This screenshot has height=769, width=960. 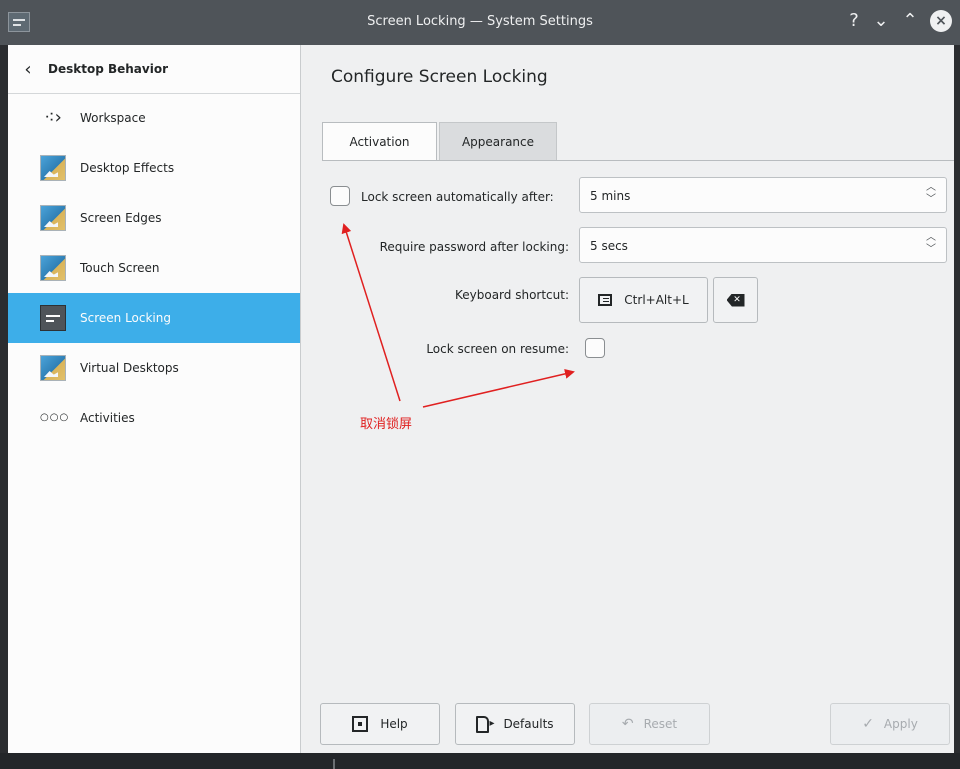 What do you see at coordinates (595, 348) in the screenshot?
I see `lock-resume-checkbox` at bounding box center [595, 348].